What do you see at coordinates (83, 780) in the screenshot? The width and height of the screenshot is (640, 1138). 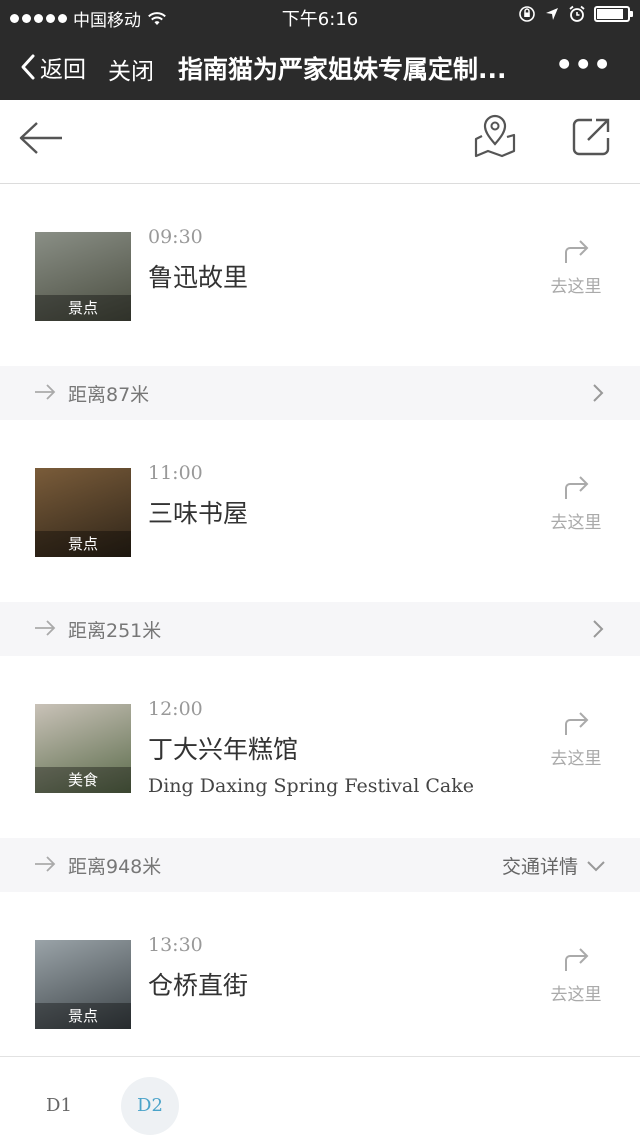 I see `category-tag: 美食` at bounding box center [83, 780].